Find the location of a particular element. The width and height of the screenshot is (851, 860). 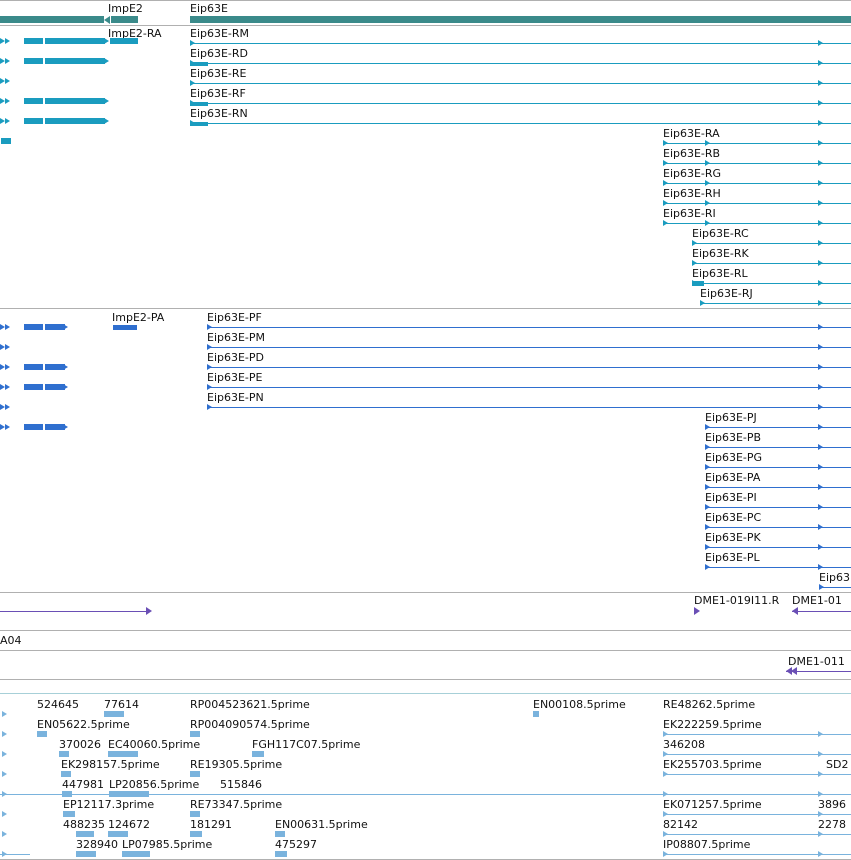

est-label: 346208 is located at coordinates (684, 744).